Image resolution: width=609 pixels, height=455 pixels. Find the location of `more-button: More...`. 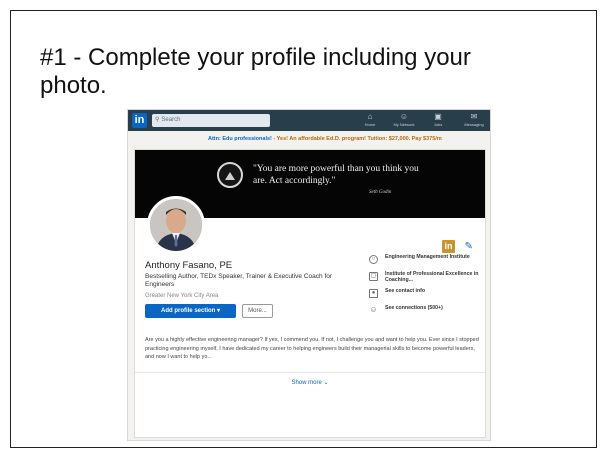

more-button: More... is located at coordinates (257, 311).